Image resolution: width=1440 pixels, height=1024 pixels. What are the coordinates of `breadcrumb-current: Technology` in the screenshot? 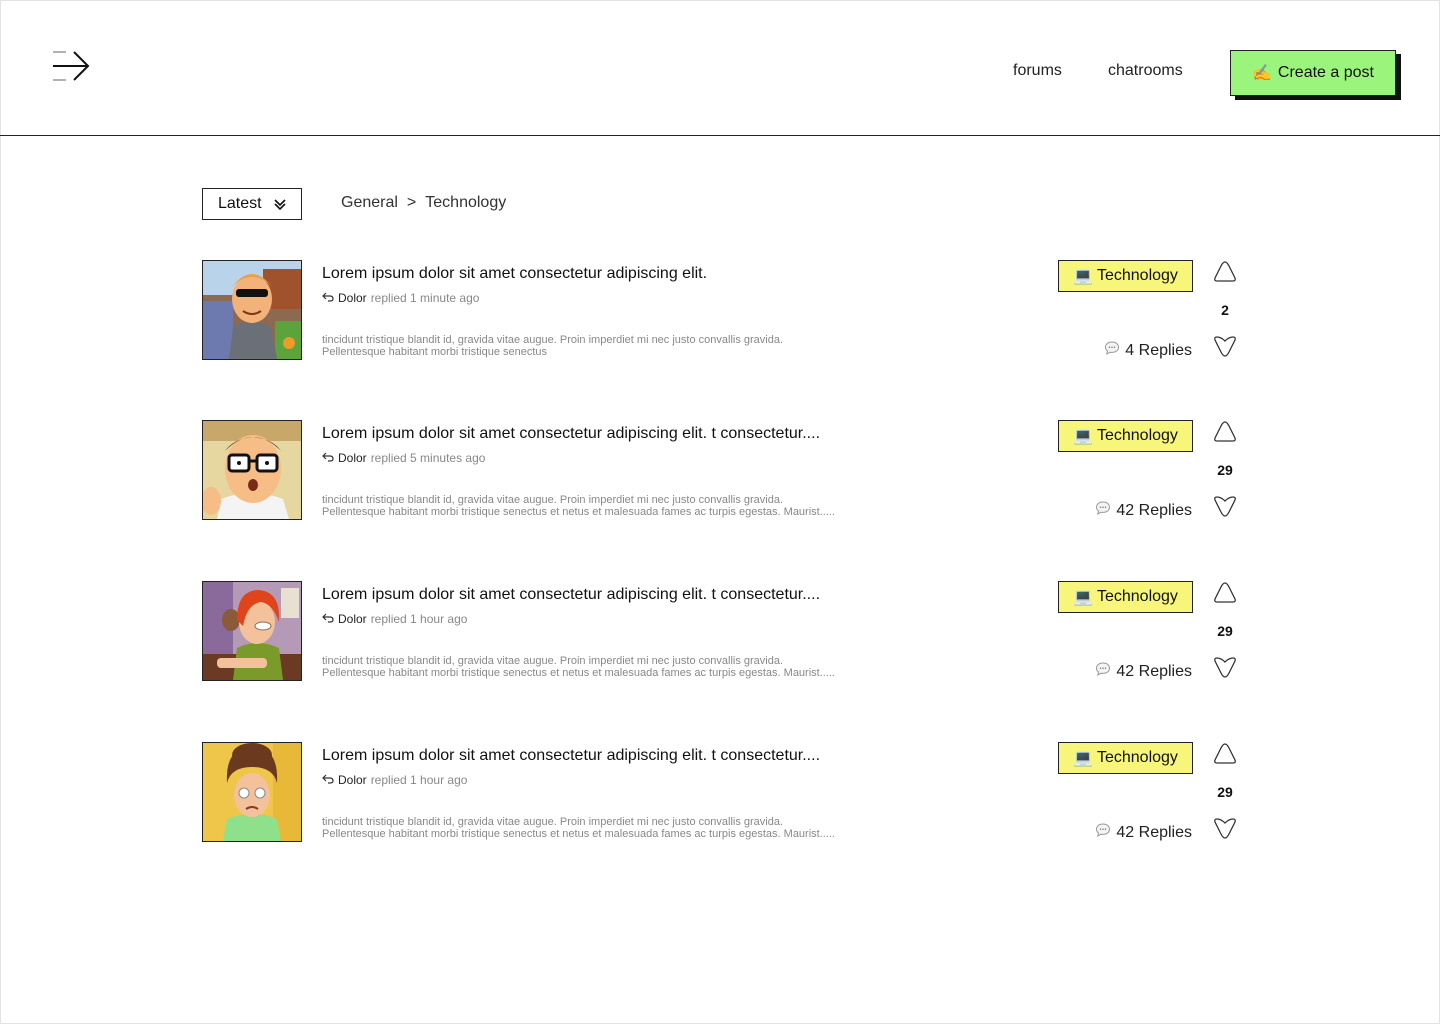 It's located at (466, 202).